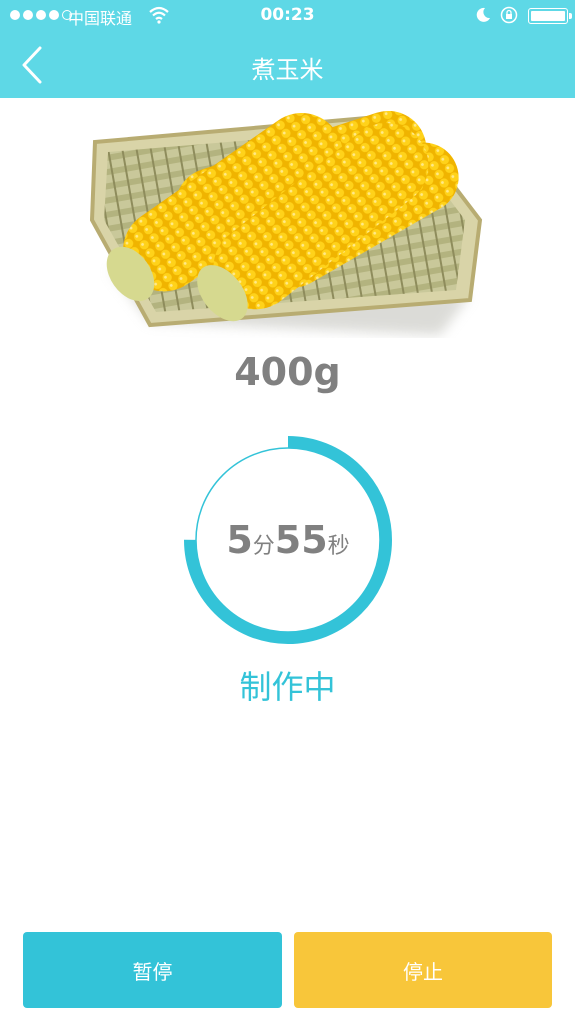 Image resolution: width=575 pixels, height=1024 pixels. What do you see at coordinates (423, 970) in the screenshot?
I see `stop-button: 停止` at bounding box center [423, 970].